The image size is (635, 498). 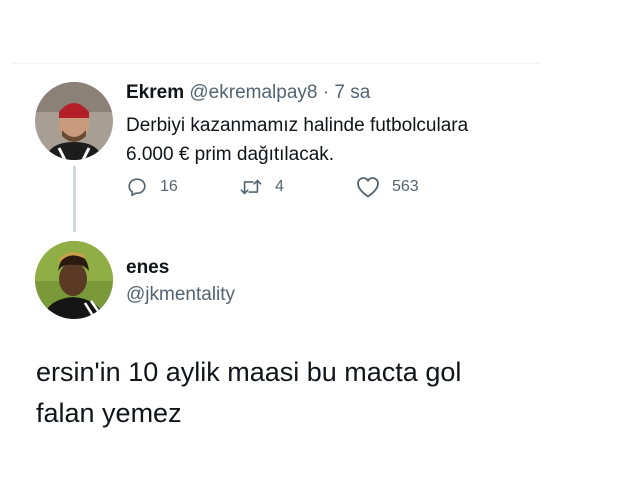 I want to click on reply-icon, so click(x=137, y=187).